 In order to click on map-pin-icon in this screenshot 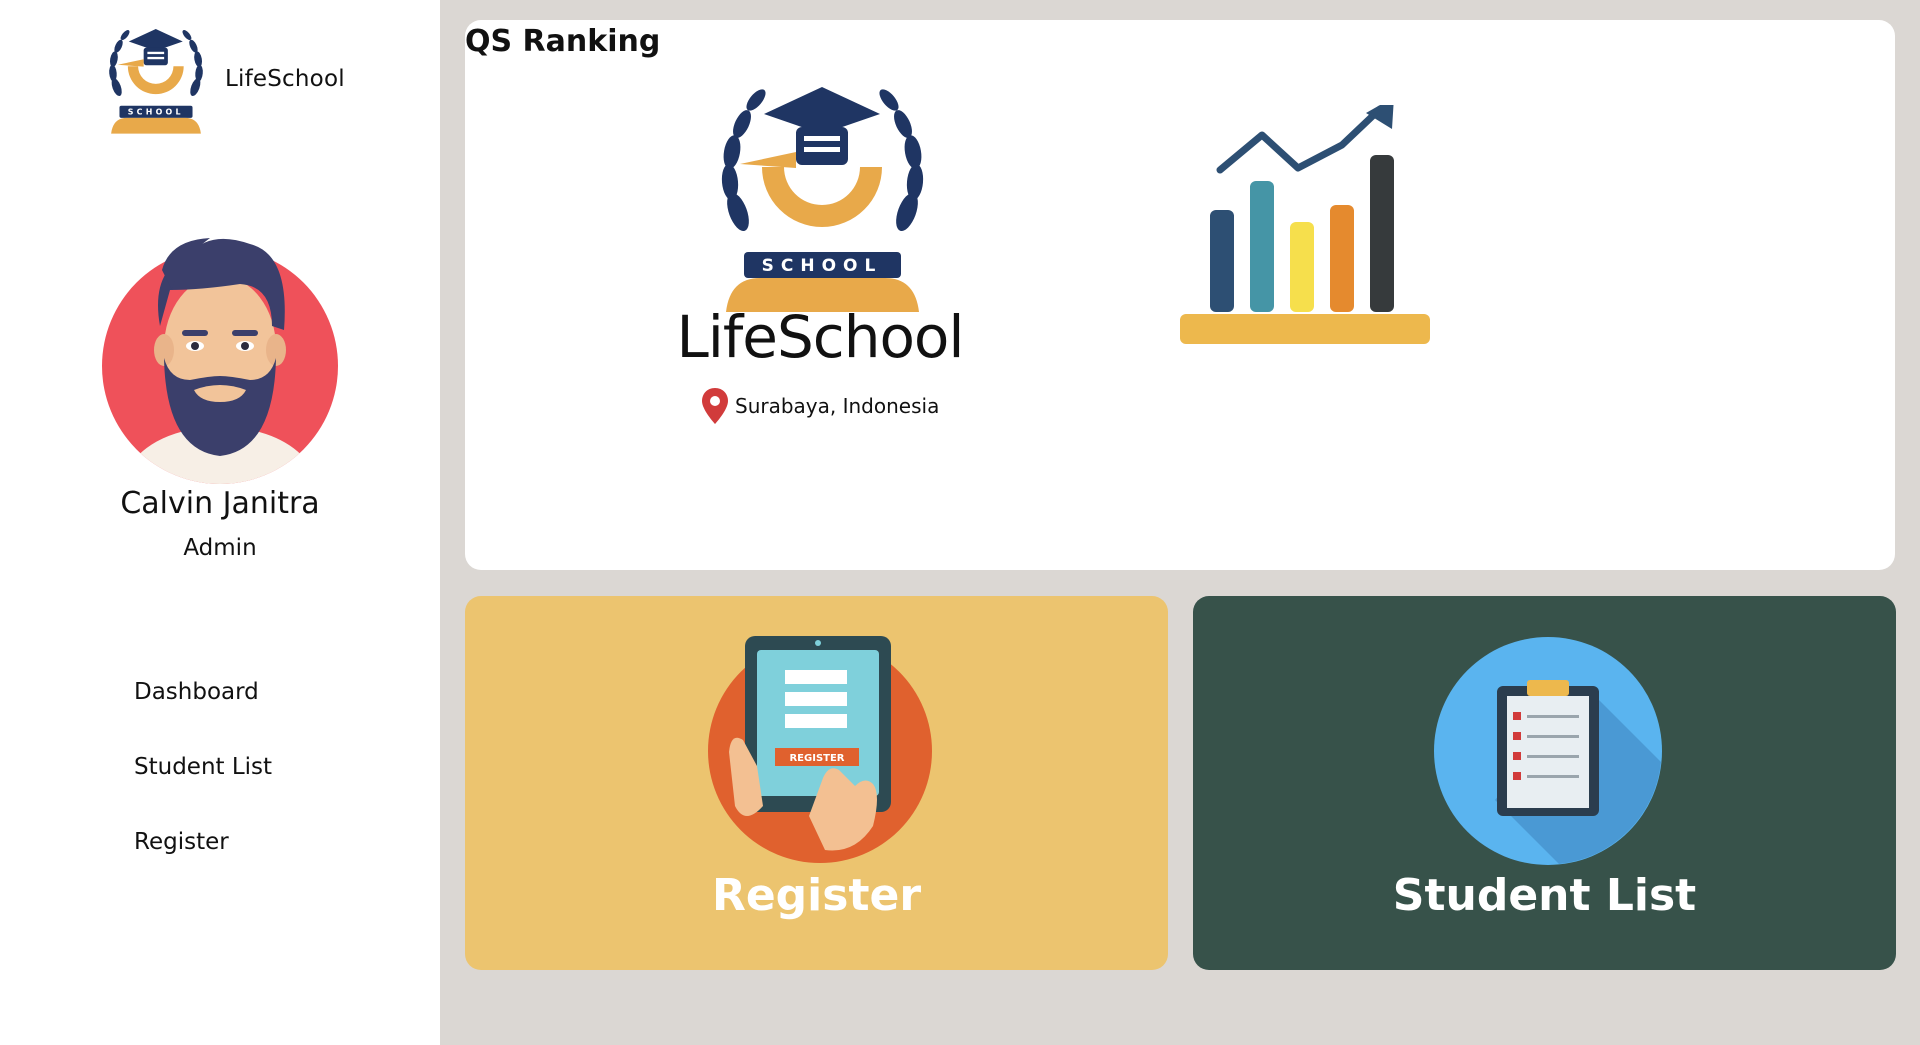, I will do `click(715, 406)`.